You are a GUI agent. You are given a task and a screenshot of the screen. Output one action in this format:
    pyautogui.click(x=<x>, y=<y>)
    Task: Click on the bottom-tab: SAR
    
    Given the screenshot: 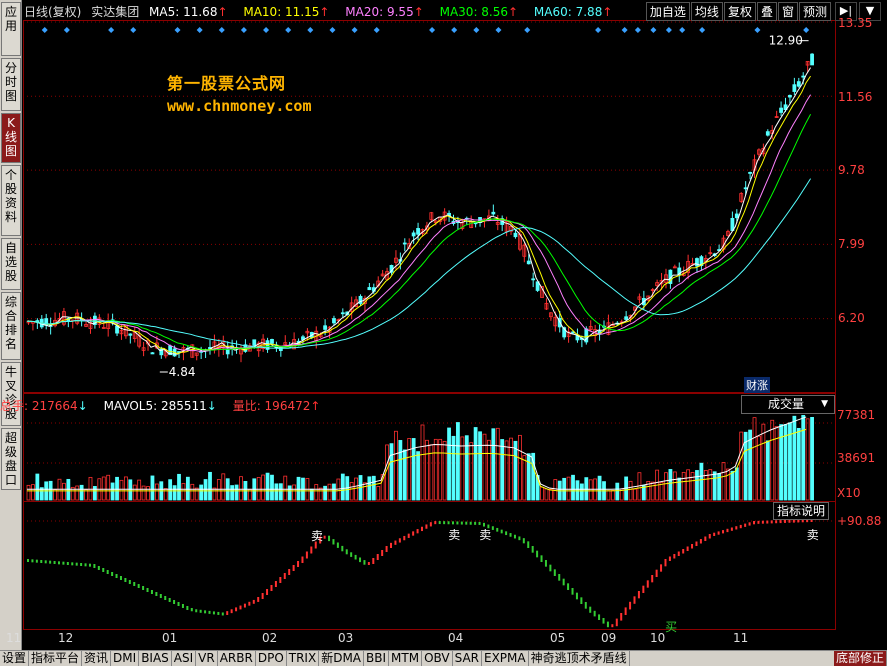 What is the action you would take?
    pyautogui.click(x=467, y=658)
    